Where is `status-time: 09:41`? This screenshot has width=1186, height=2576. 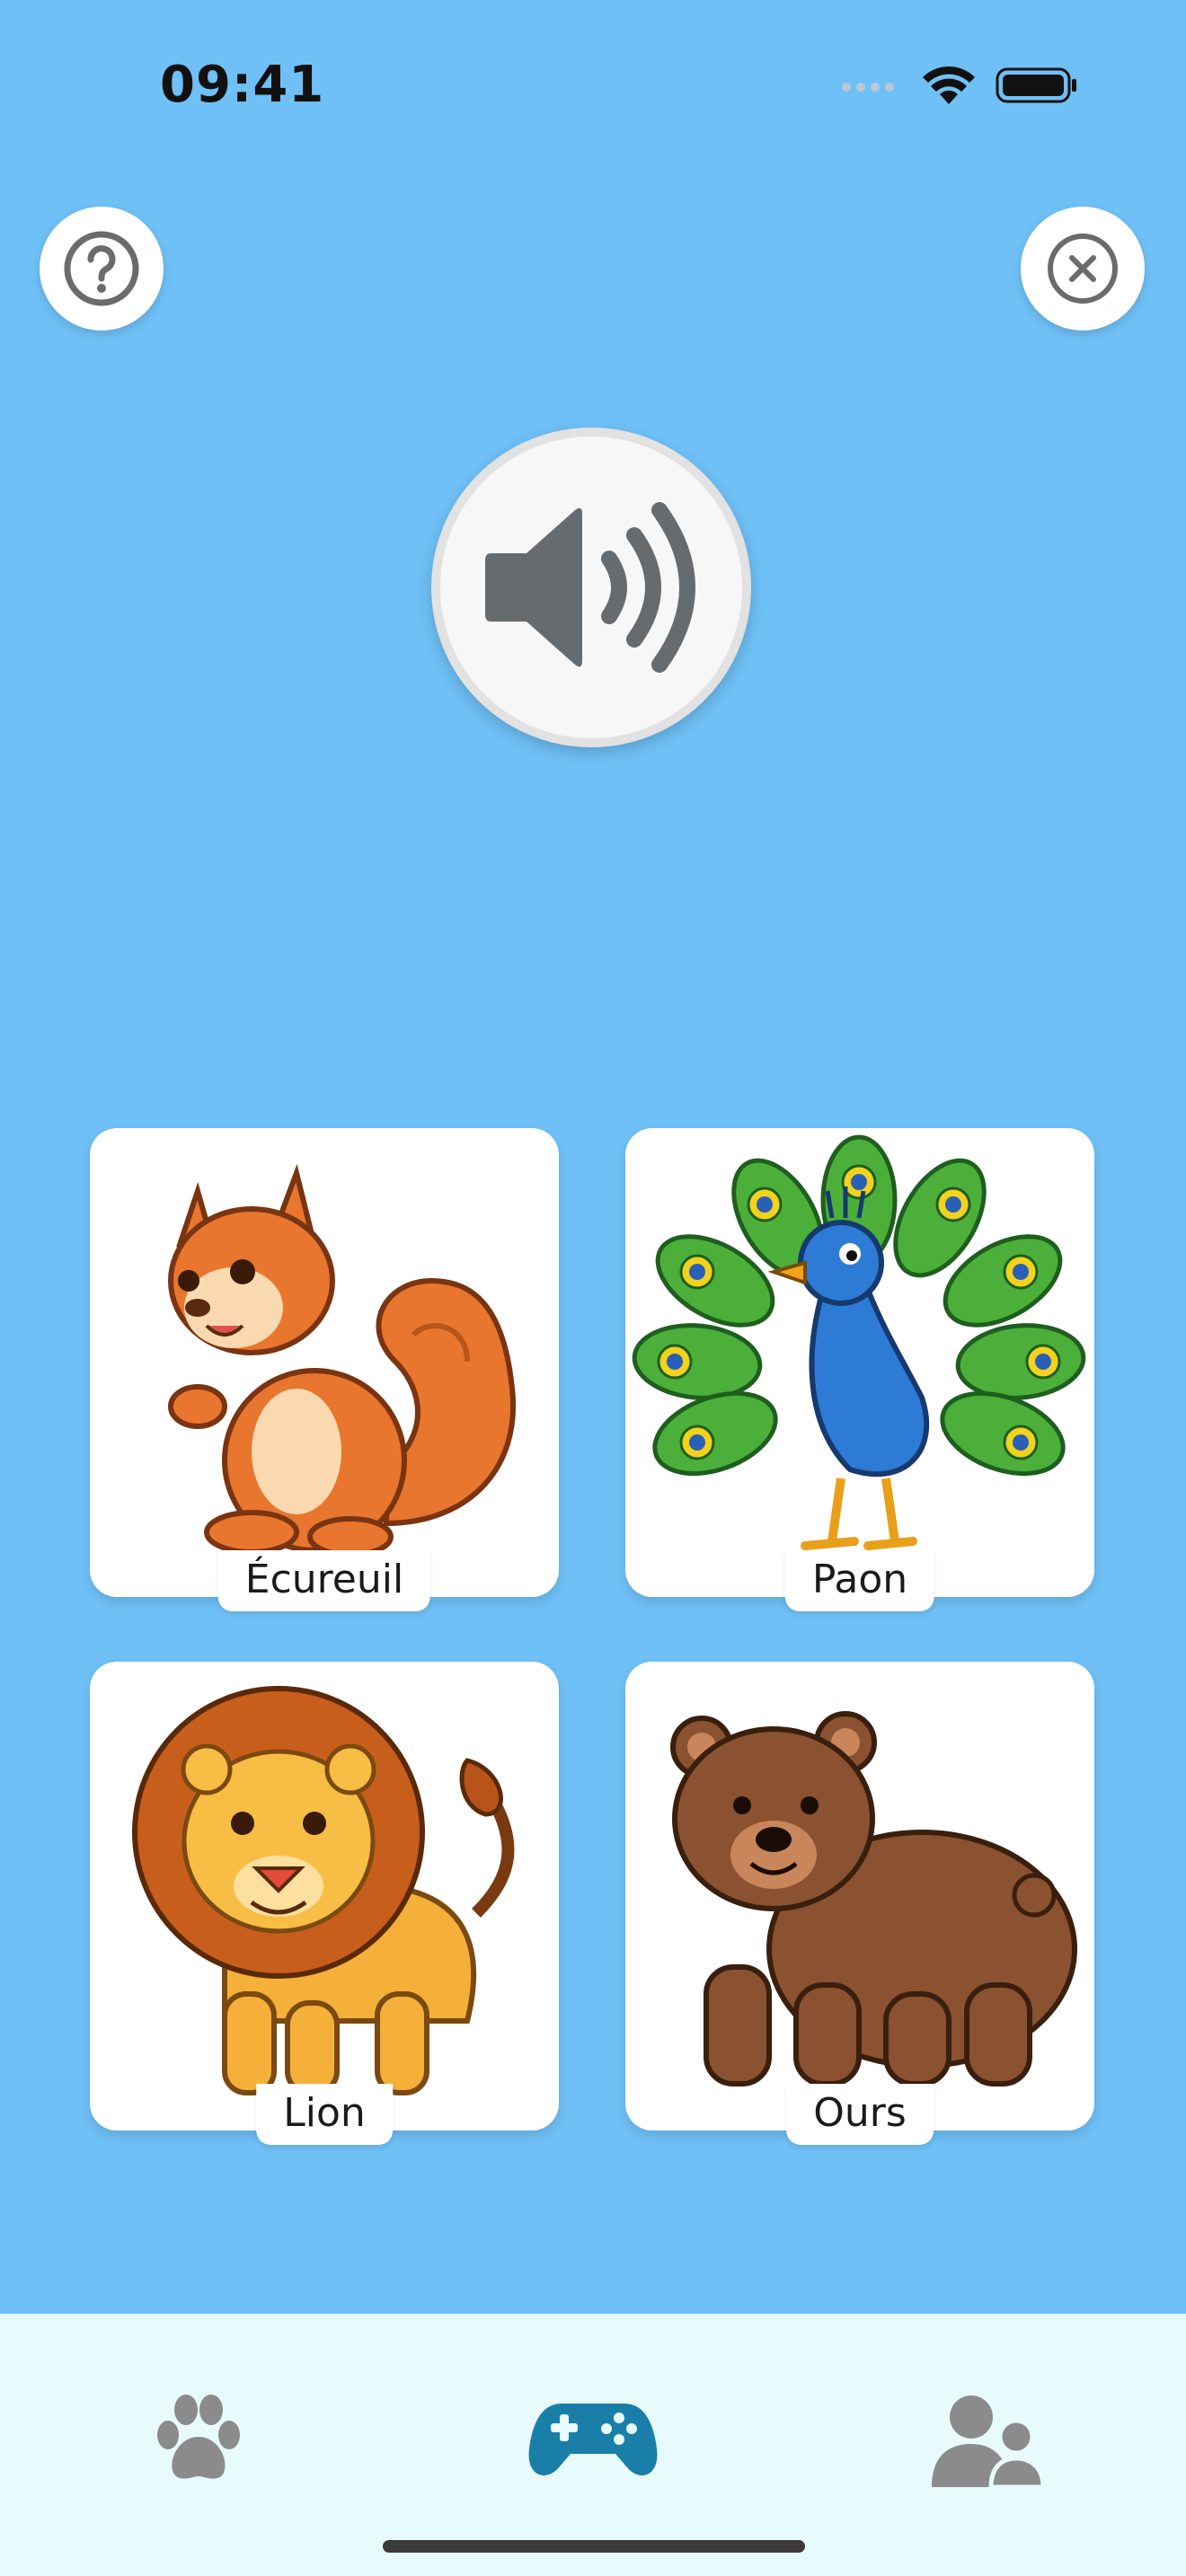 status-time: 09:41 is located at coordinates (242, 85).